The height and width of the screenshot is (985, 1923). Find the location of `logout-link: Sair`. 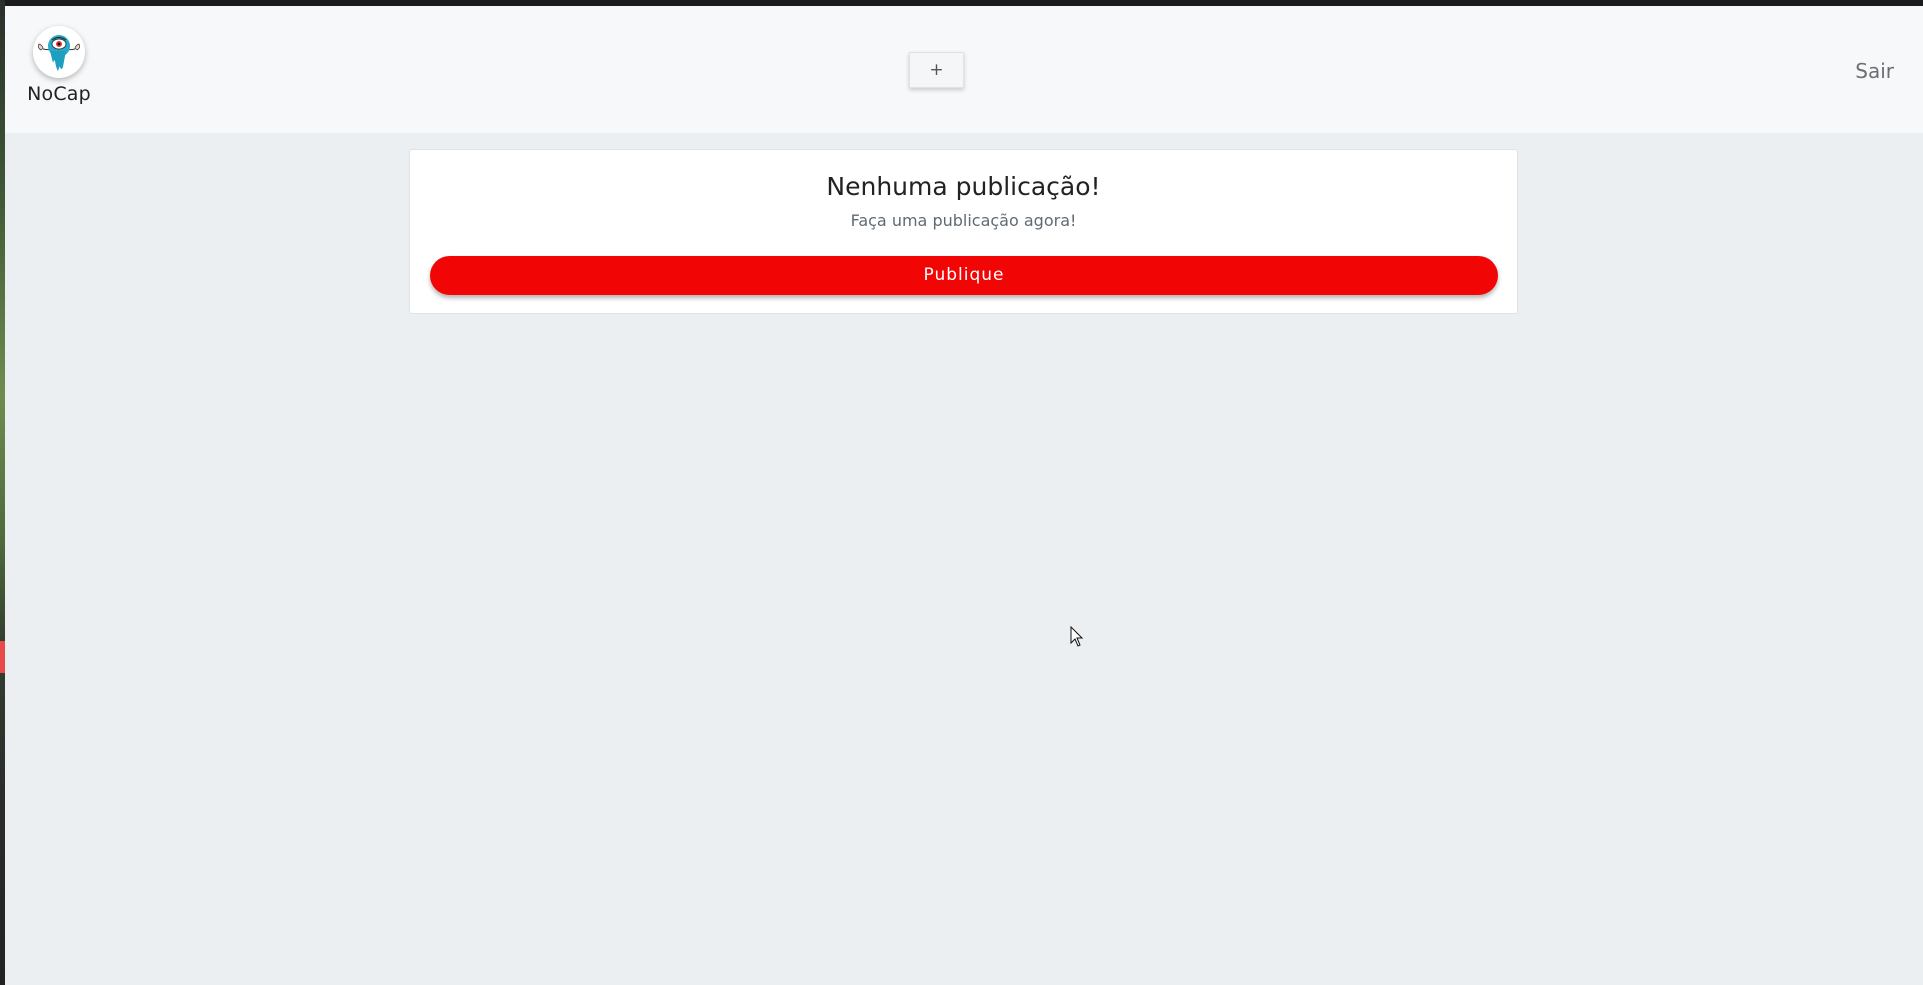

logout-link: Sair is located at coordinates (1874, 71).